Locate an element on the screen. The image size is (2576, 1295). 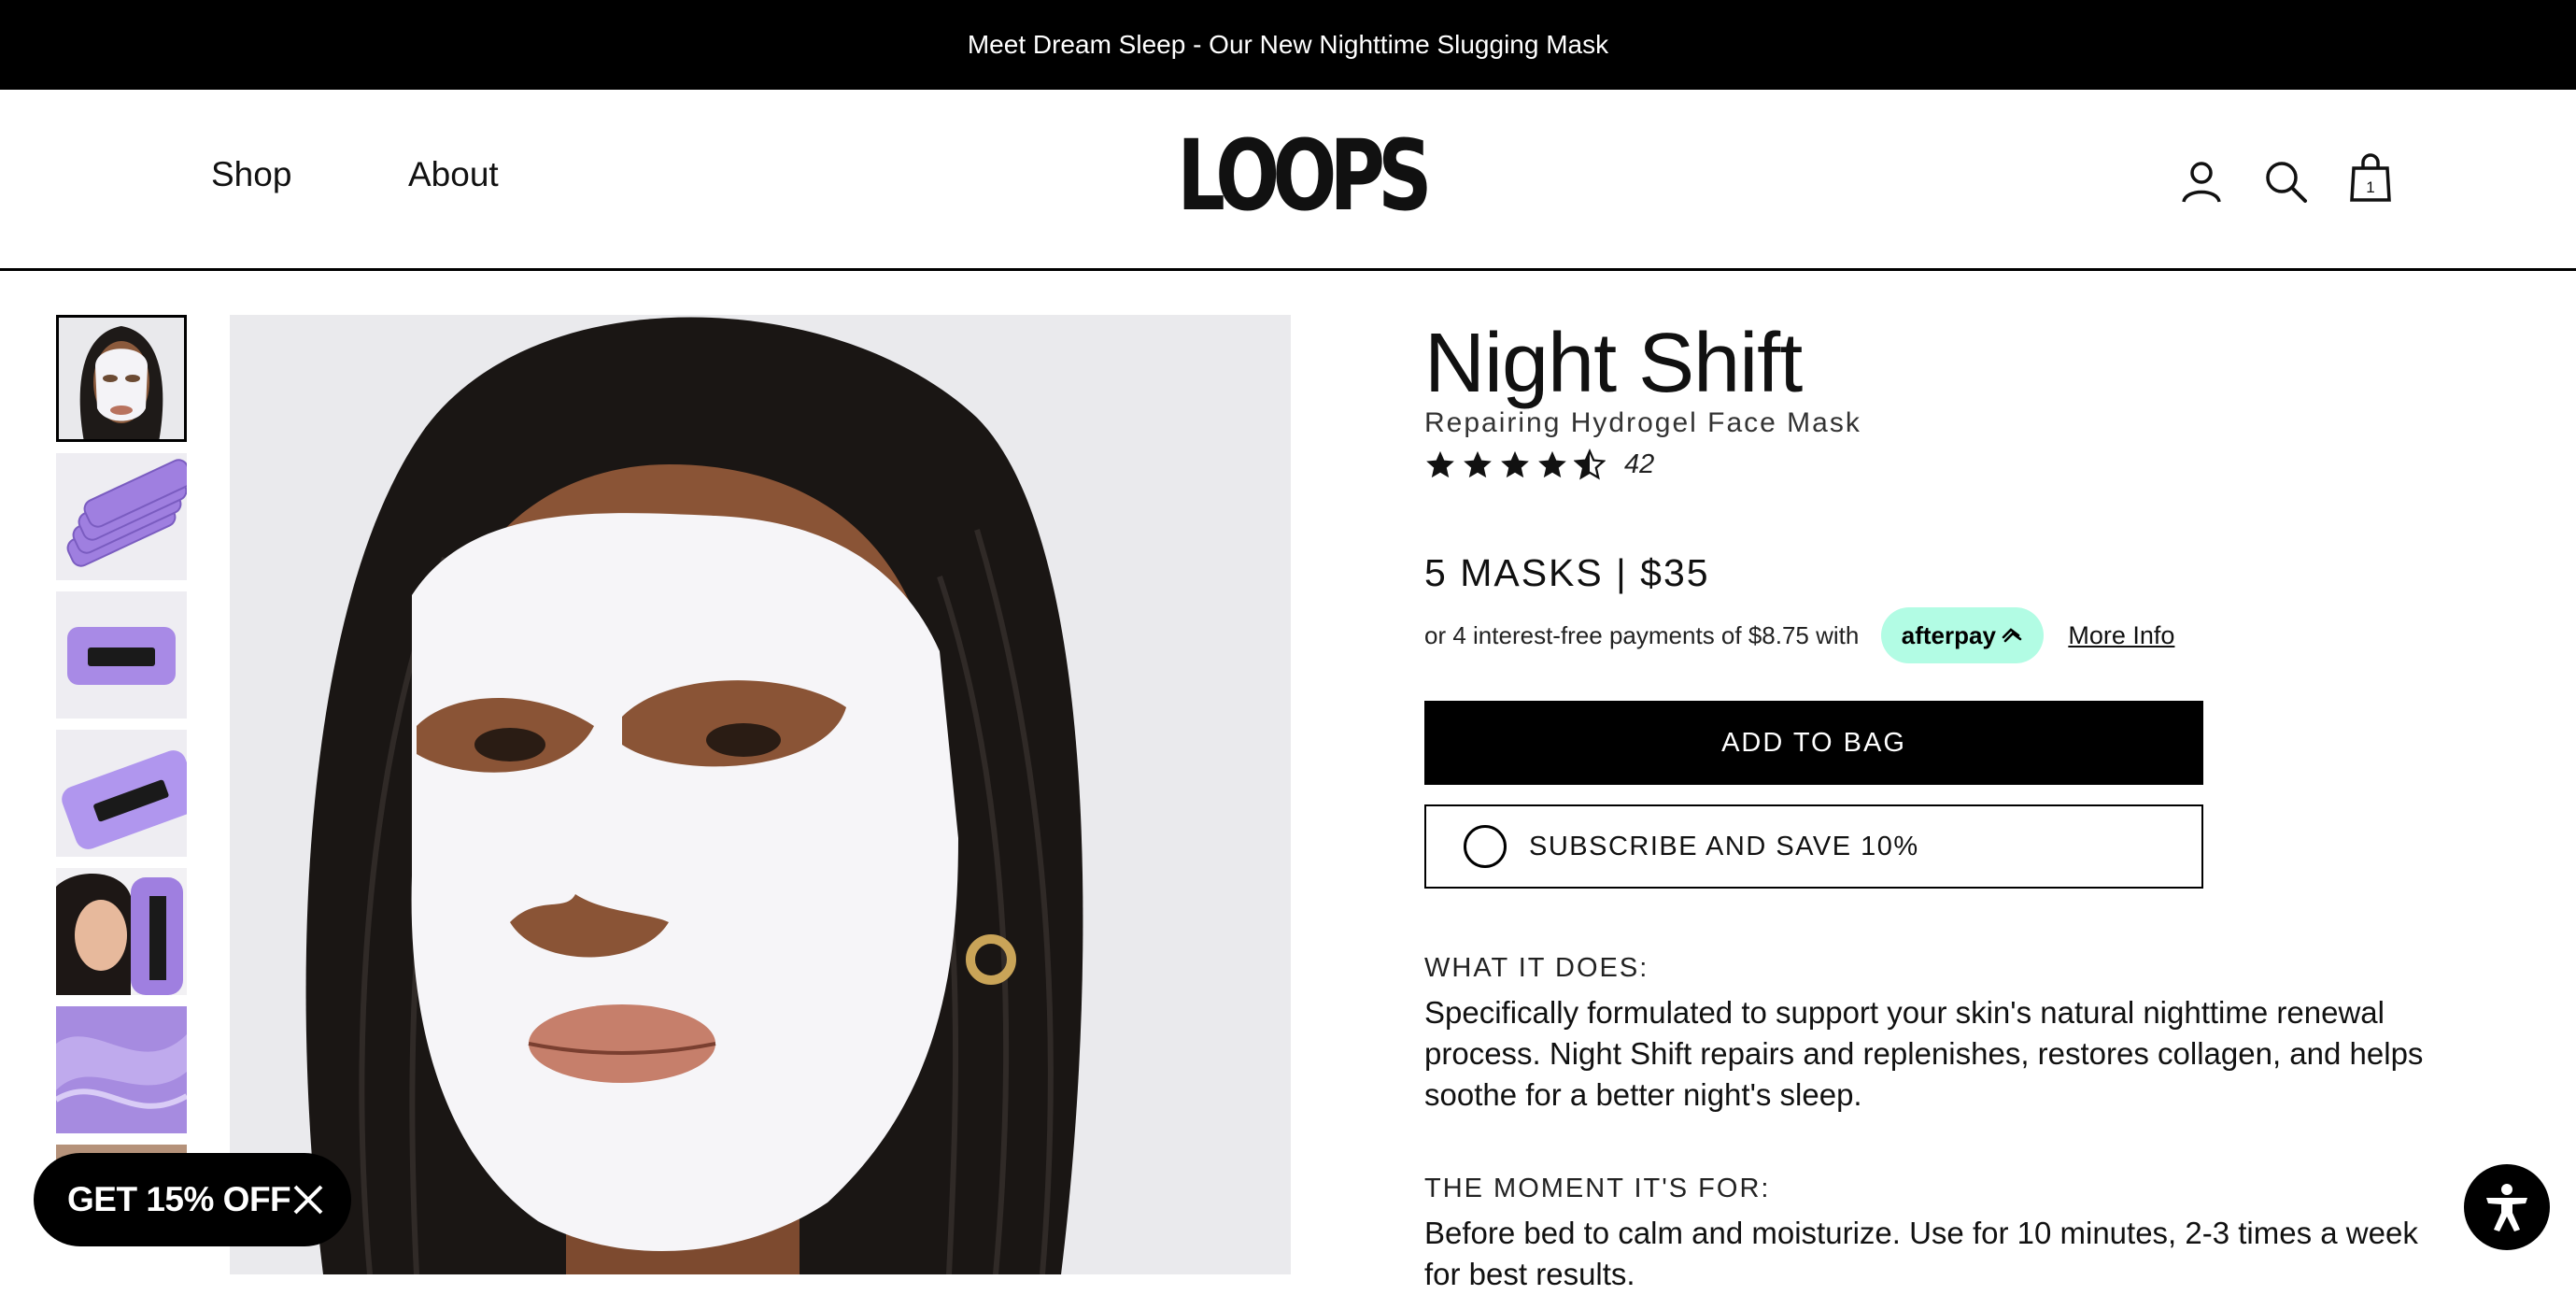
bag-icon: 1 is located at coordinates (2370, 178).